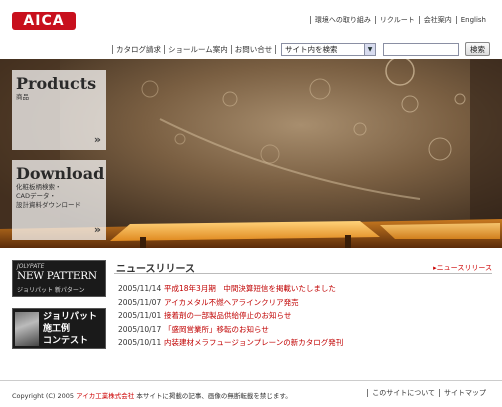 This screenshot has width=502, height=407. I want to click on banner-headline: NEW PATTERN, so click(57, 276).